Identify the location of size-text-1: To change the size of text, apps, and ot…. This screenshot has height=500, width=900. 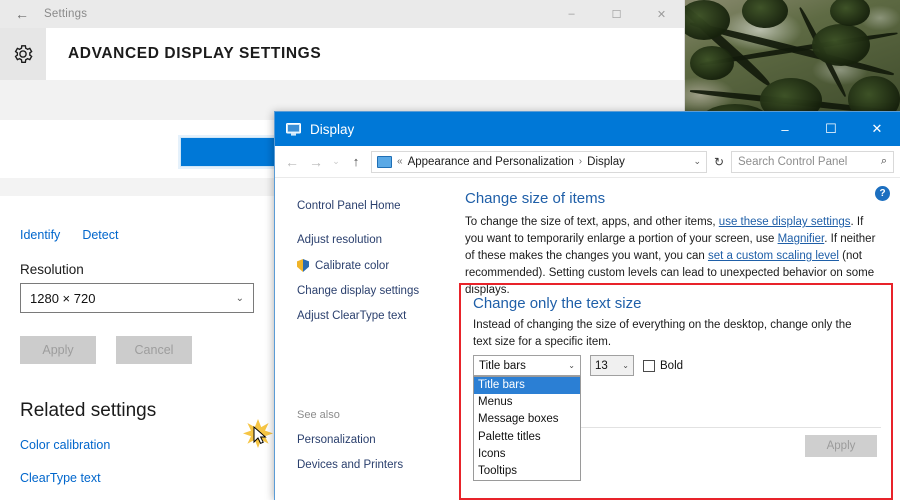
(592, 222).